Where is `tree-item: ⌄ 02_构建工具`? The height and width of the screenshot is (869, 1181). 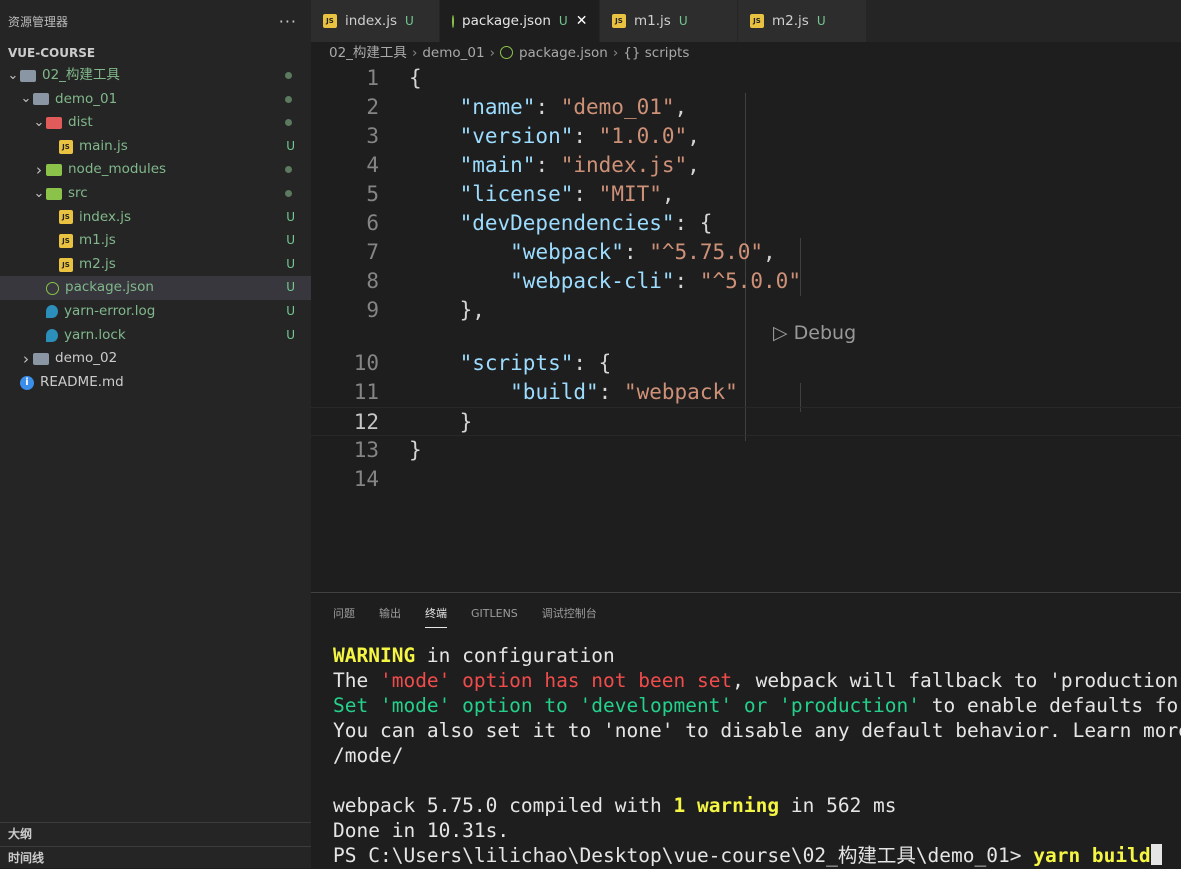 tree-item: ⌄ 02_构建工具 is located at coordinates (155, 76).